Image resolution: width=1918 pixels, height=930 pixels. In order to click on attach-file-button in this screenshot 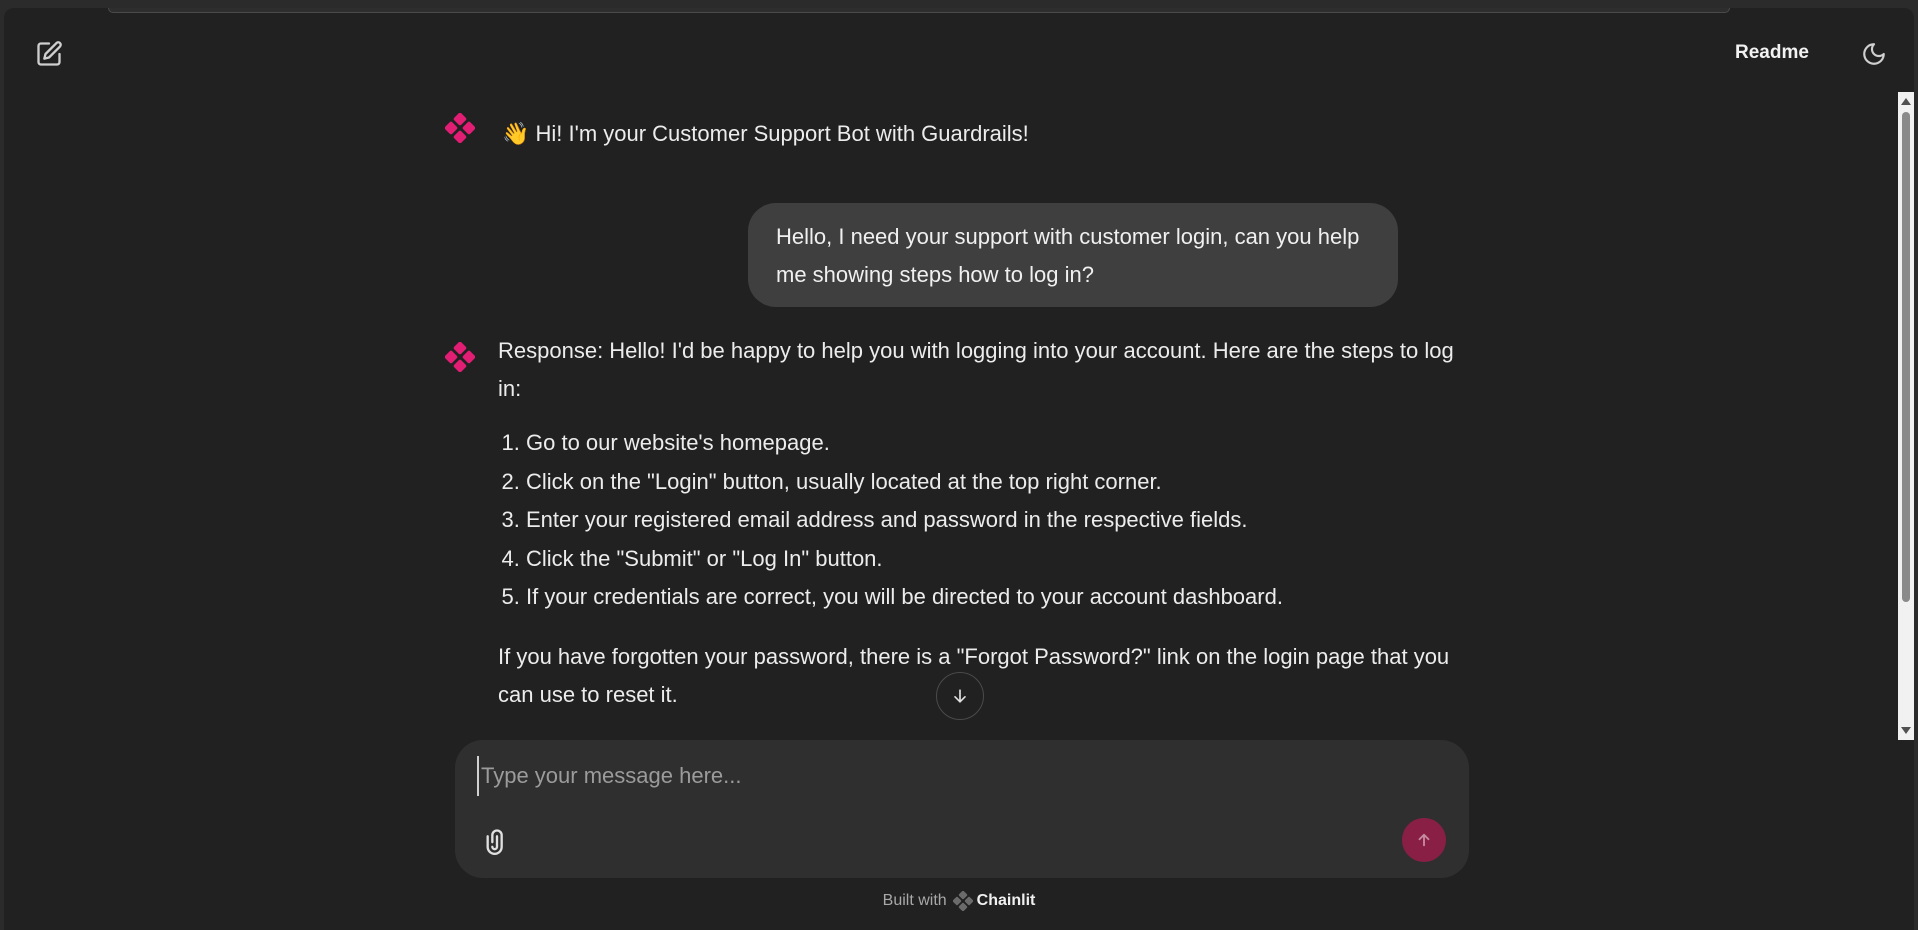, I will do `click(497, 841)`.